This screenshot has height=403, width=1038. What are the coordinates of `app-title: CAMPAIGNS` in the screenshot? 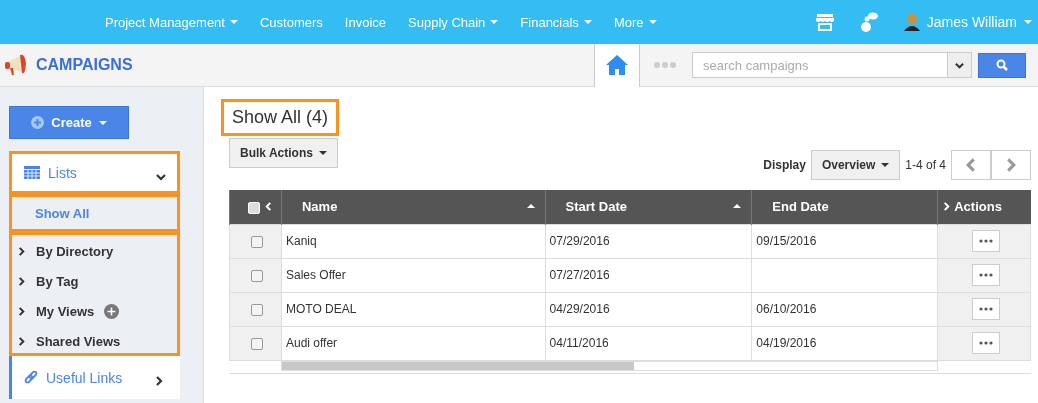 It's located at (84, 65).